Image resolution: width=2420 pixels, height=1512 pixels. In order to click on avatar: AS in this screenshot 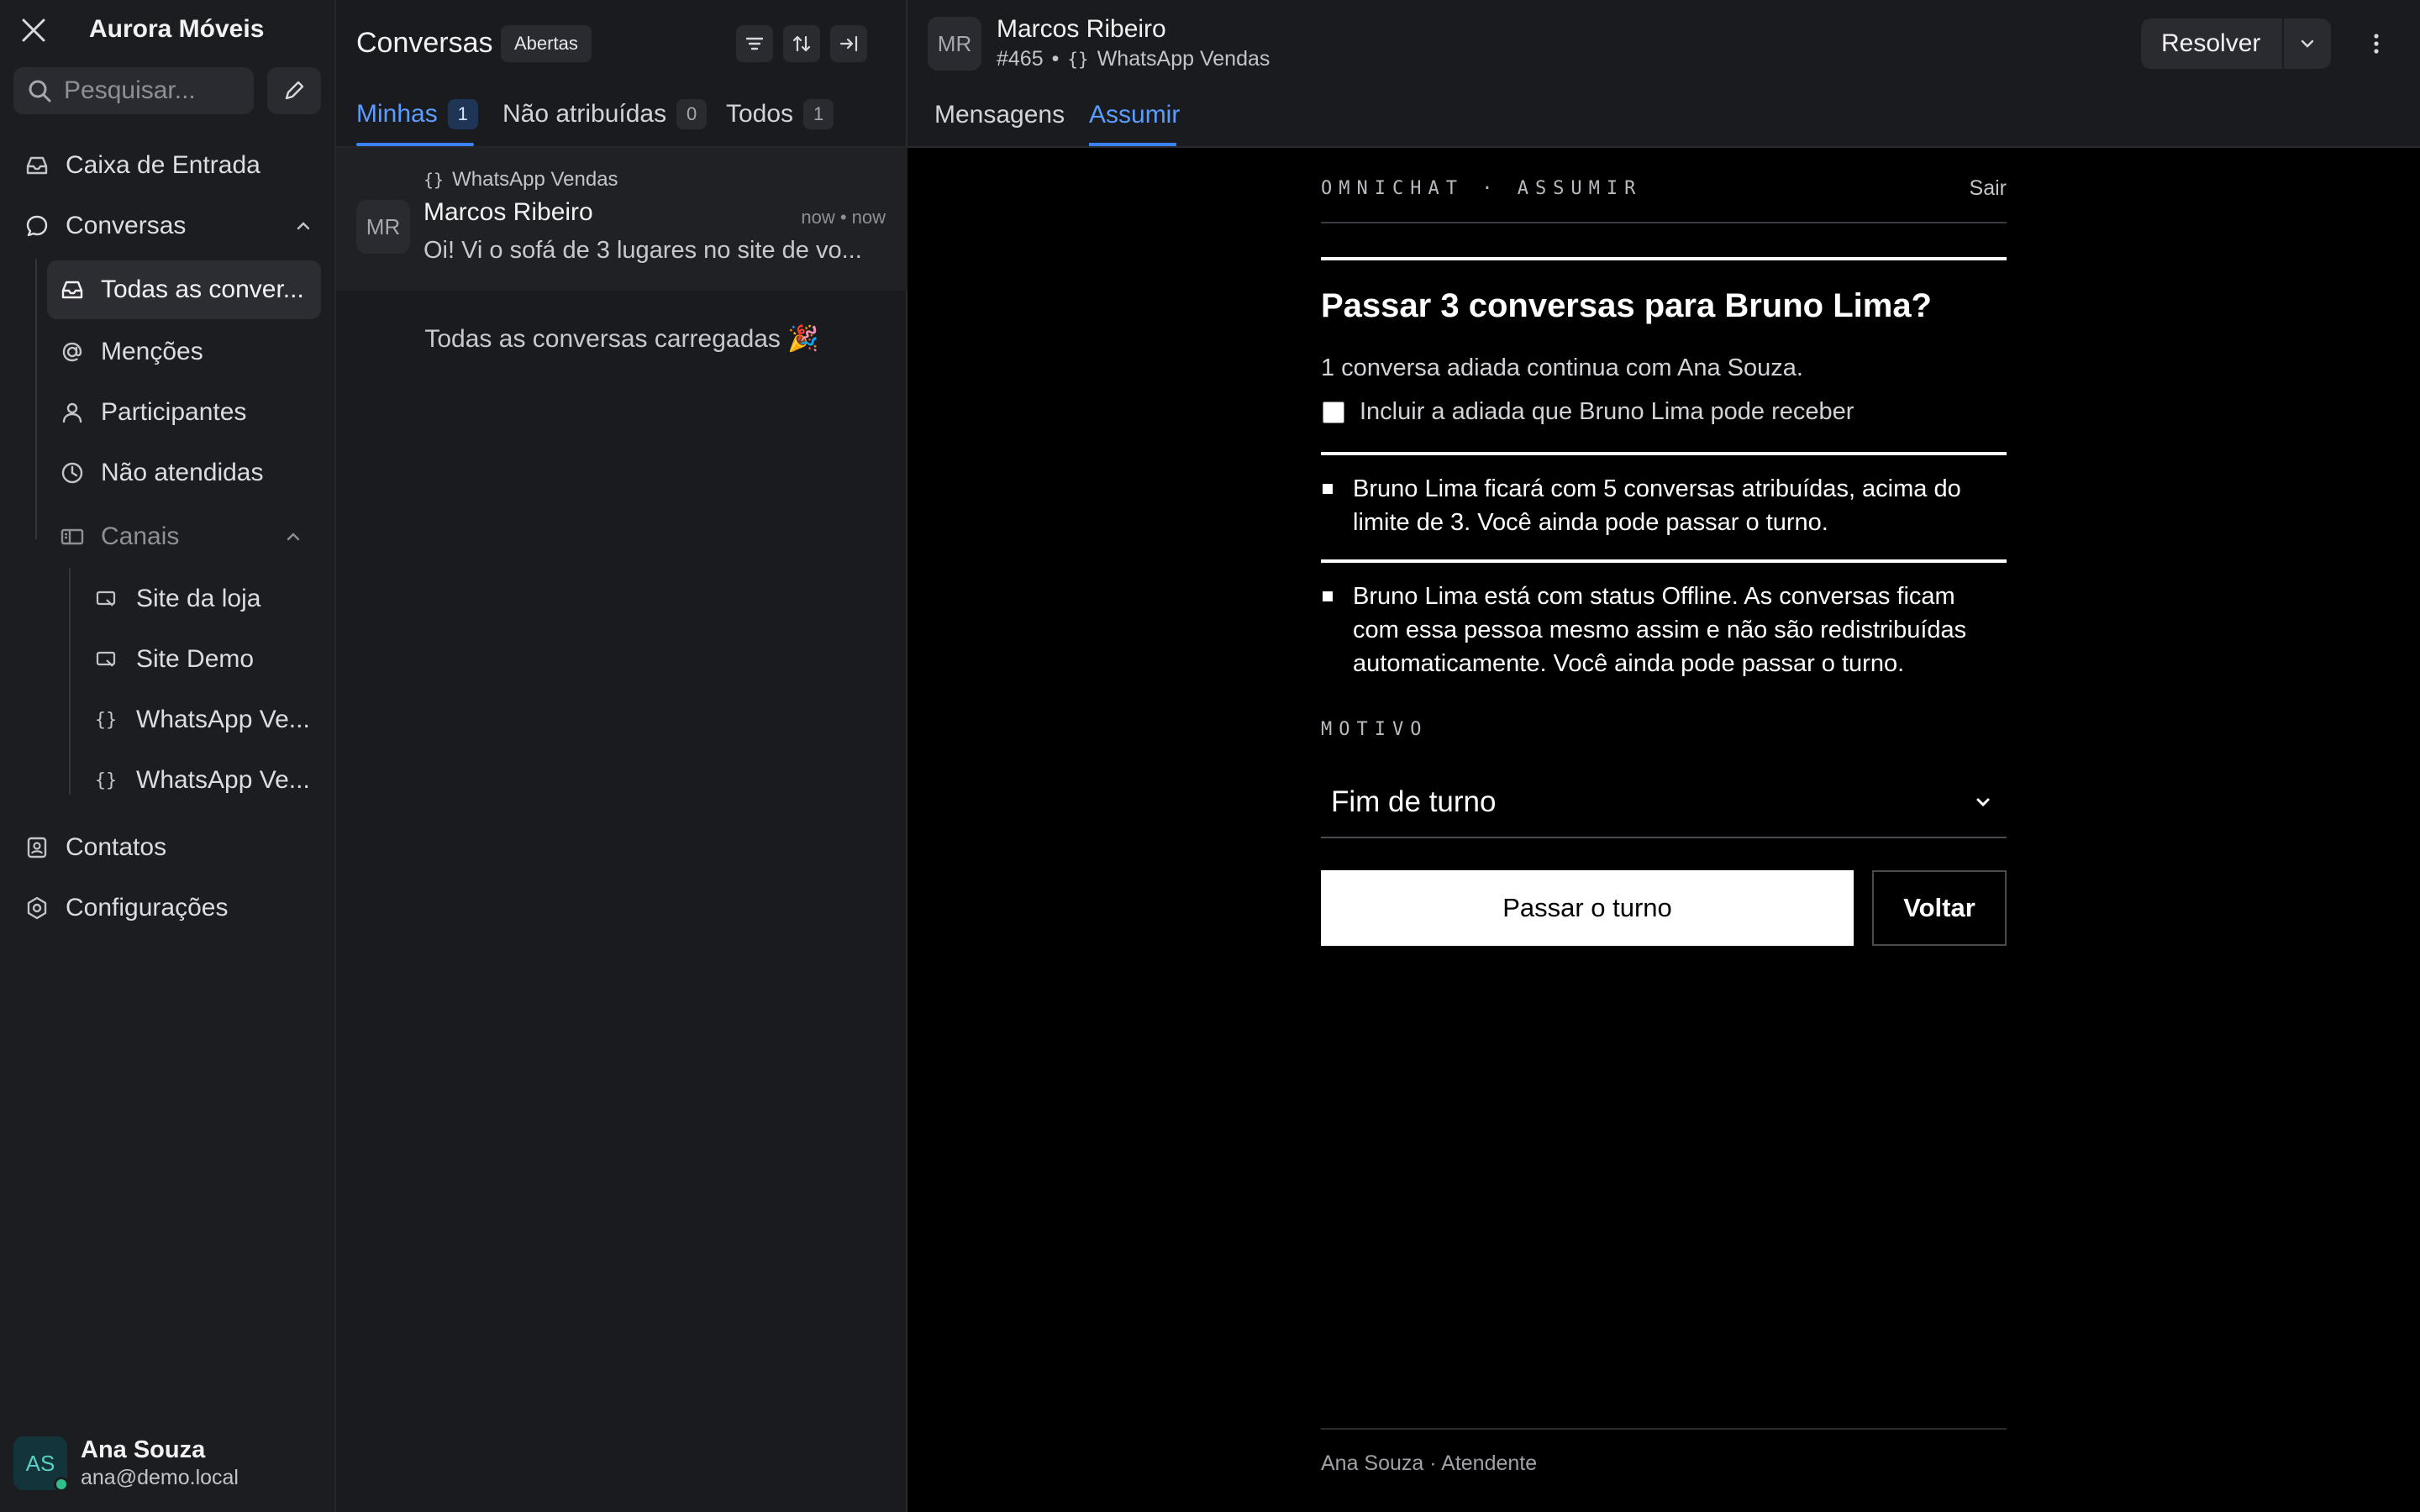, I will do `click(41, 1464)`.